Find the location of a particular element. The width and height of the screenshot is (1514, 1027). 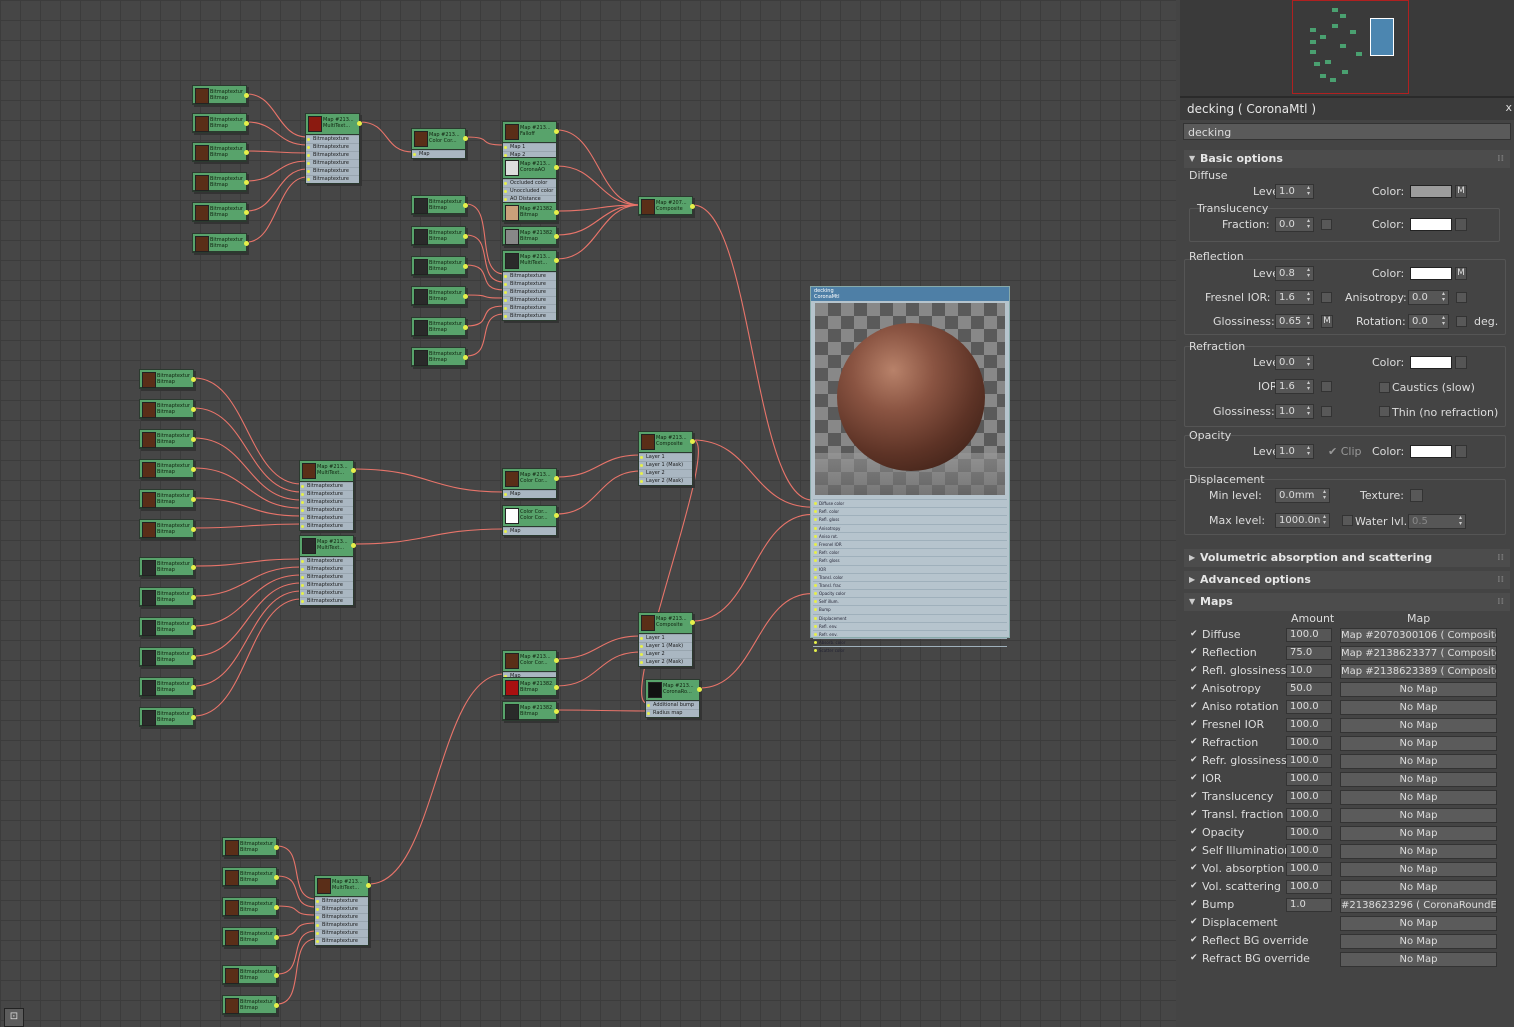

aniso-map-button is located at coordinates (1461, 297).